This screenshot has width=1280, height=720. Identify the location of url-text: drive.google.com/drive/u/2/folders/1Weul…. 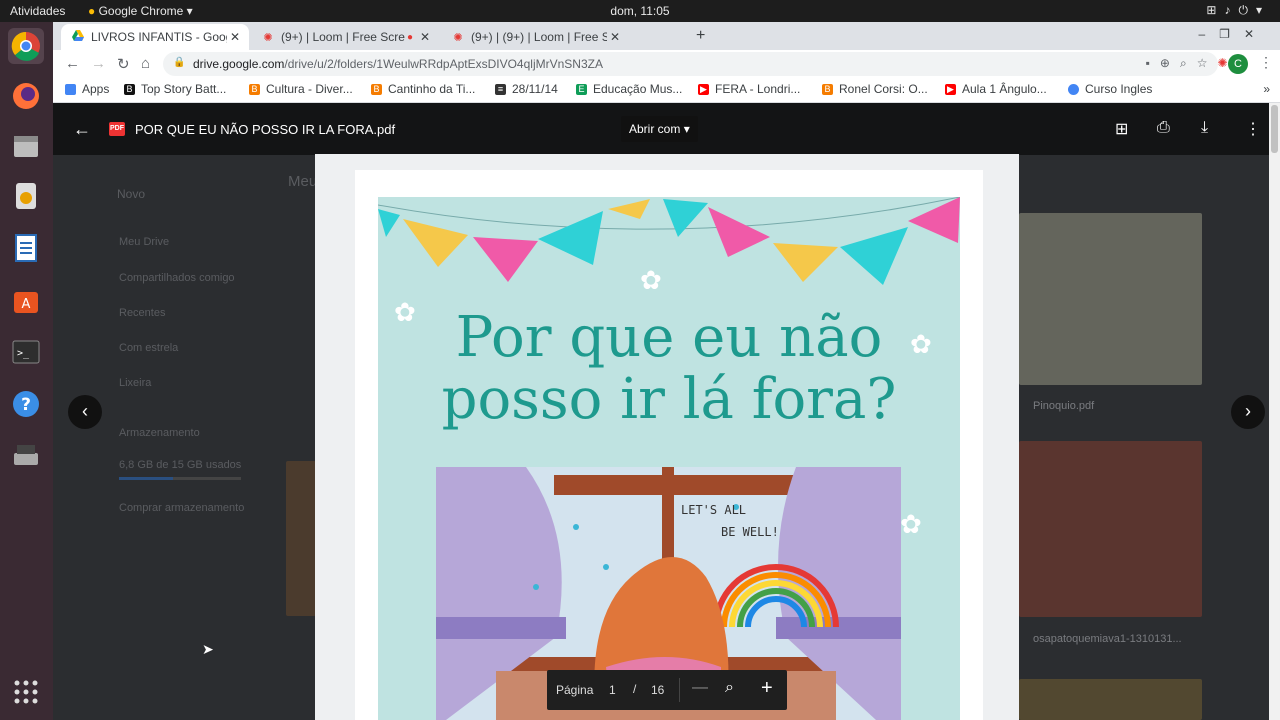
(398, 64).